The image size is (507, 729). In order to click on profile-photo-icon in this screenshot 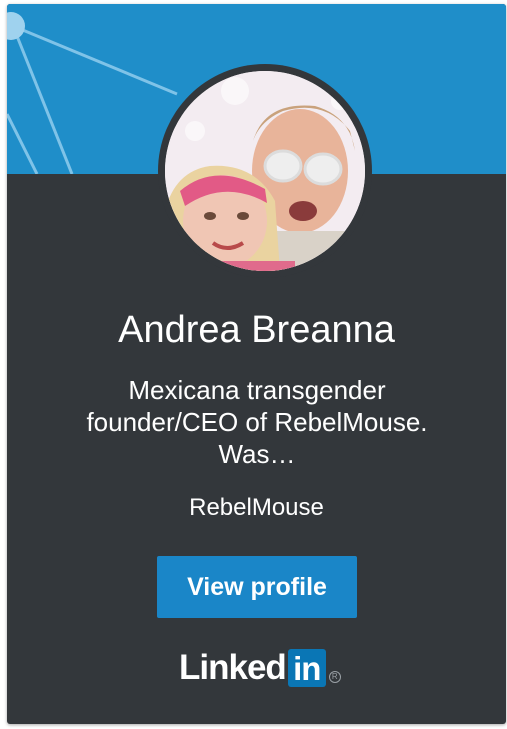, I will do `click(265, 171)`.